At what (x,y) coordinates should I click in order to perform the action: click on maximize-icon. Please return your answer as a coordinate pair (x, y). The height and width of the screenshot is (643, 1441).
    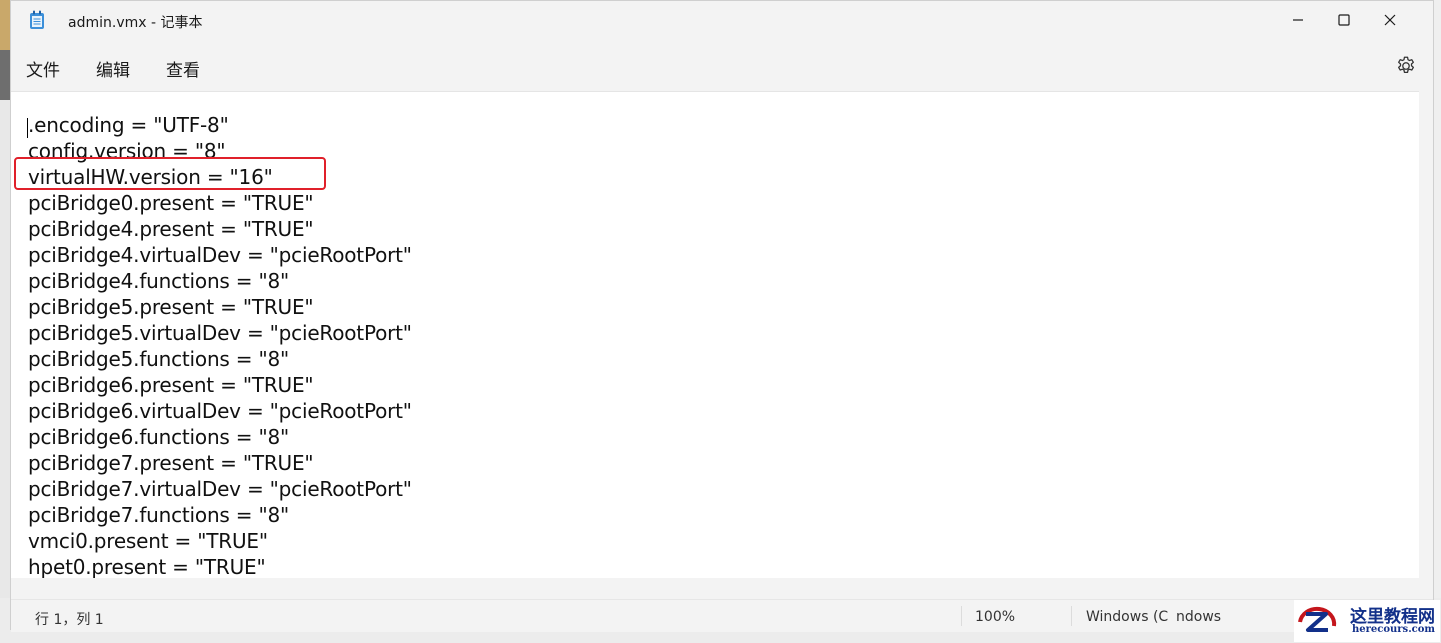
    Looking at the image, I should click on (1344, 20).